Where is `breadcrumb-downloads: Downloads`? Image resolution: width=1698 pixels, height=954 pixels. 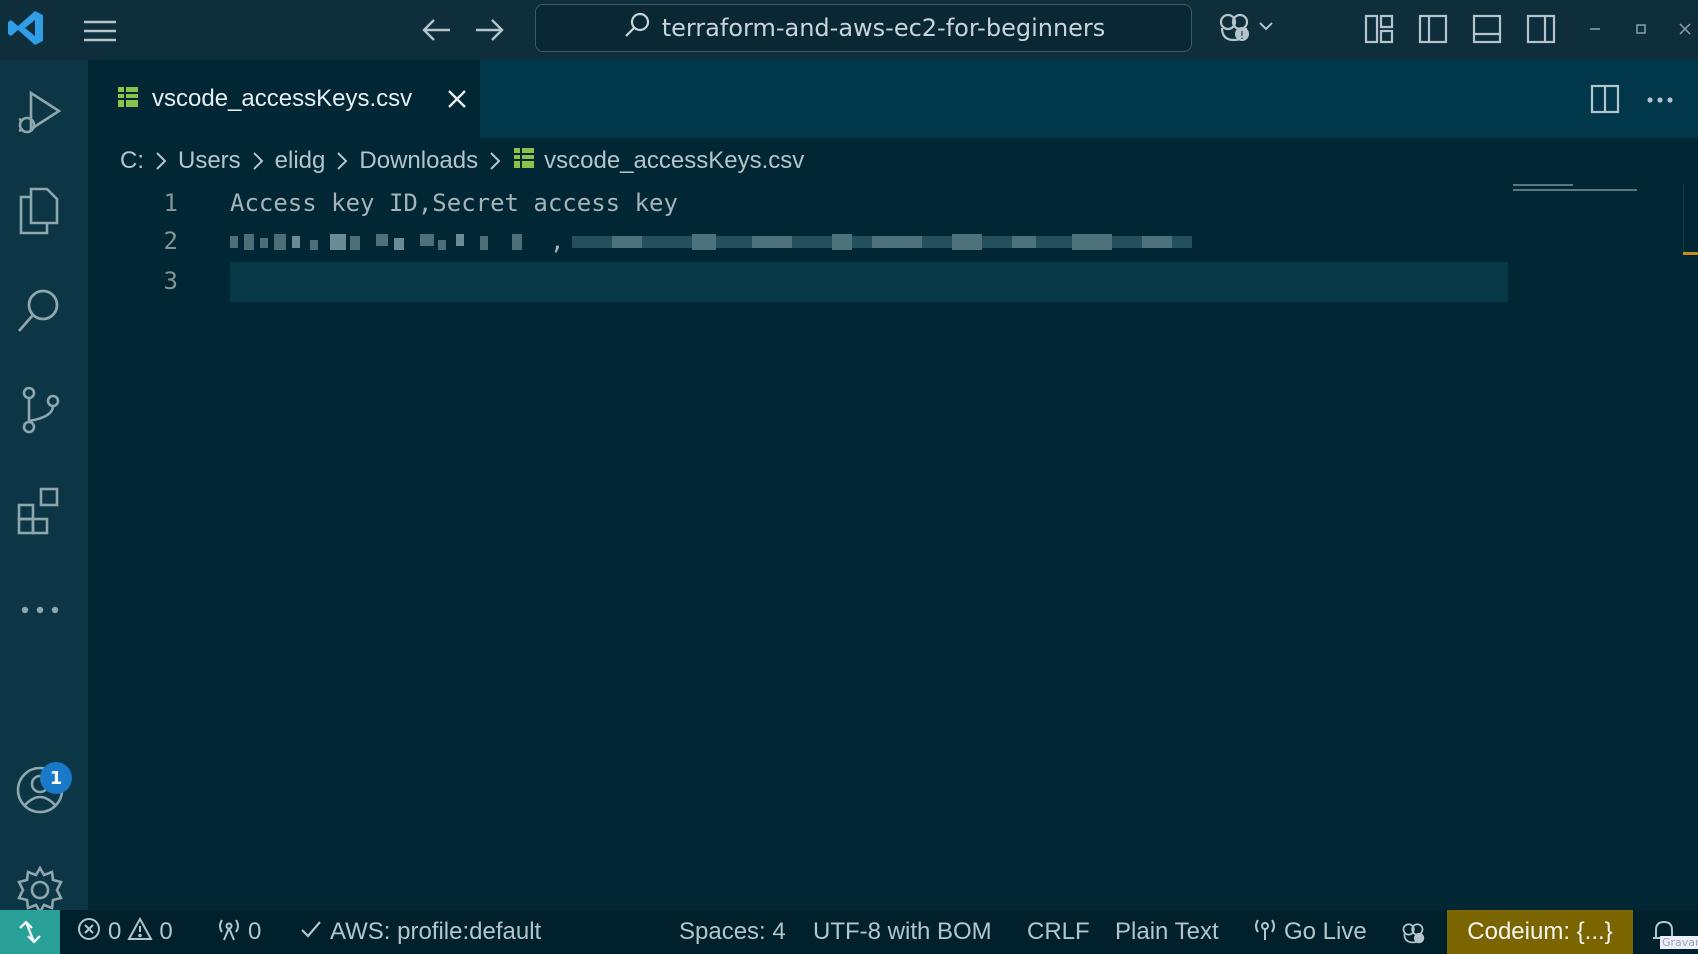 breadcrumb-downloads: Downloads is located at coordinates (418, 161).